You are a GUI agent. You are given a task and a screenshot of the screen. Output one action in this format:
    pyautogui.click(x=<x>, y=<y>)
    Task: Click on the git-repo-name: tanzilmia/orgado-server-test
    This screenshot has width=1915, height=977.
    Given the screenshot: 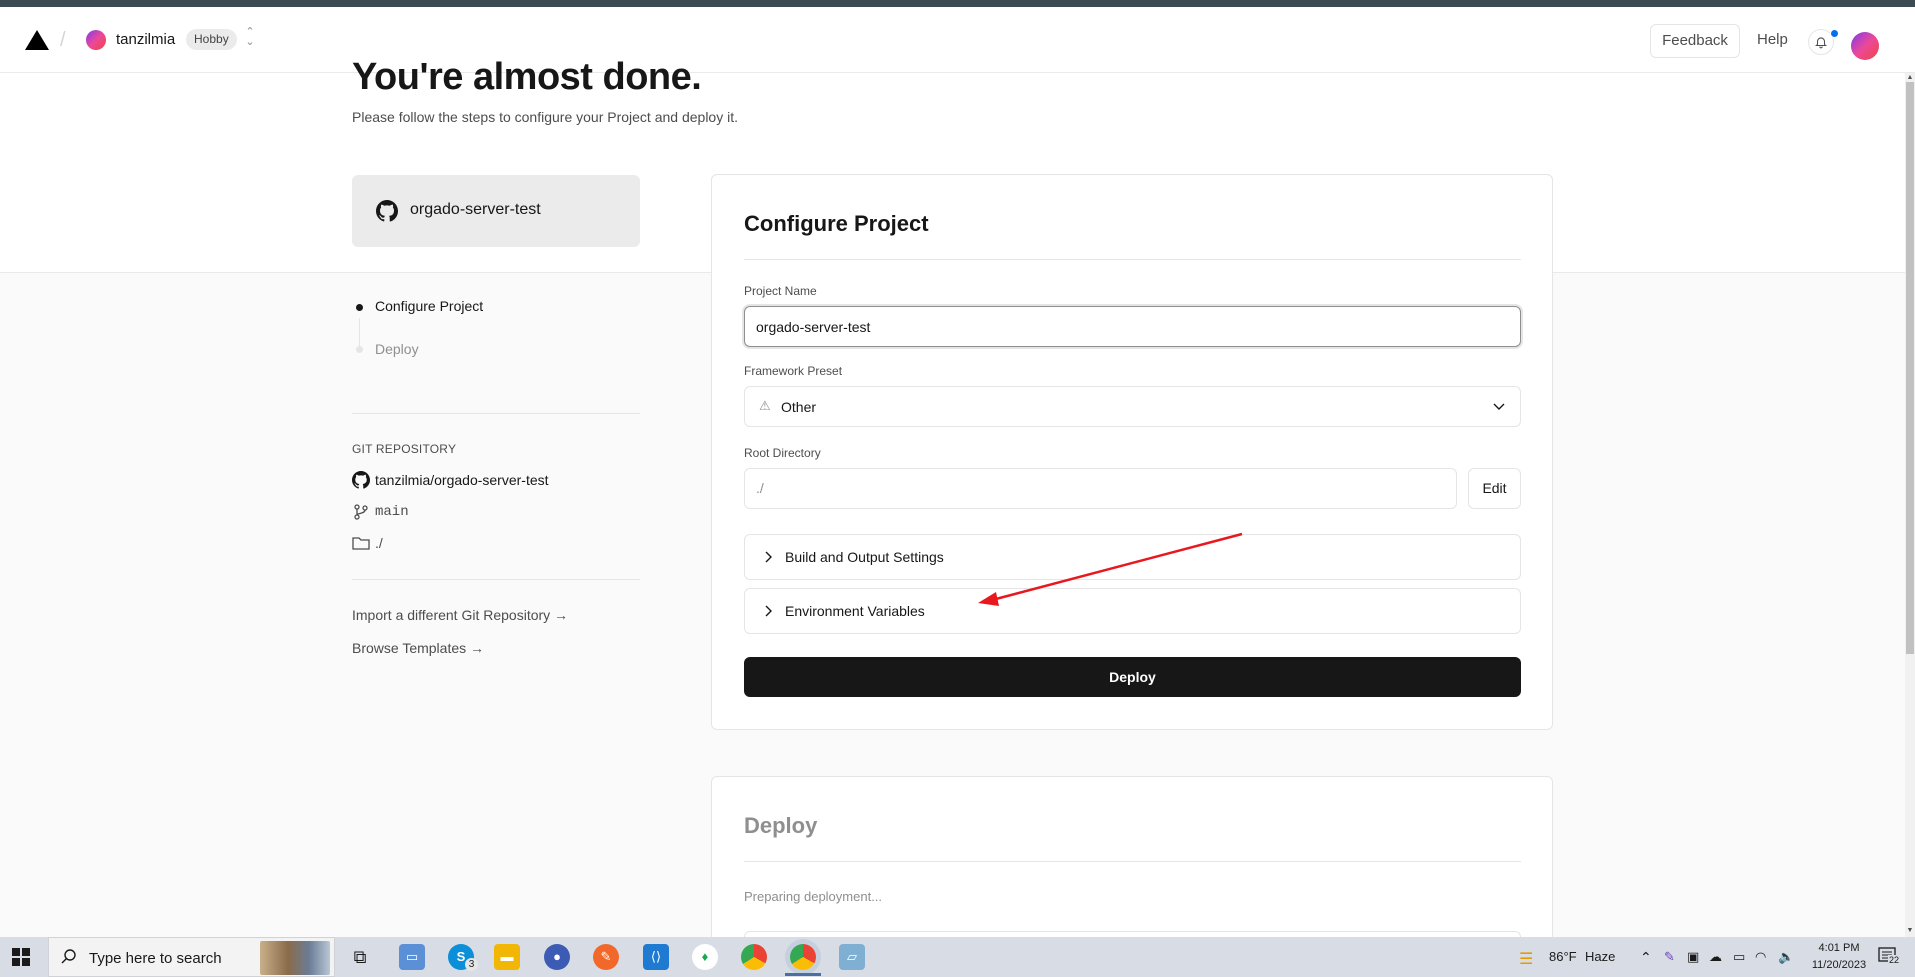 What is the action you would take?
    pyautogui.click(x=462, y=480)
    